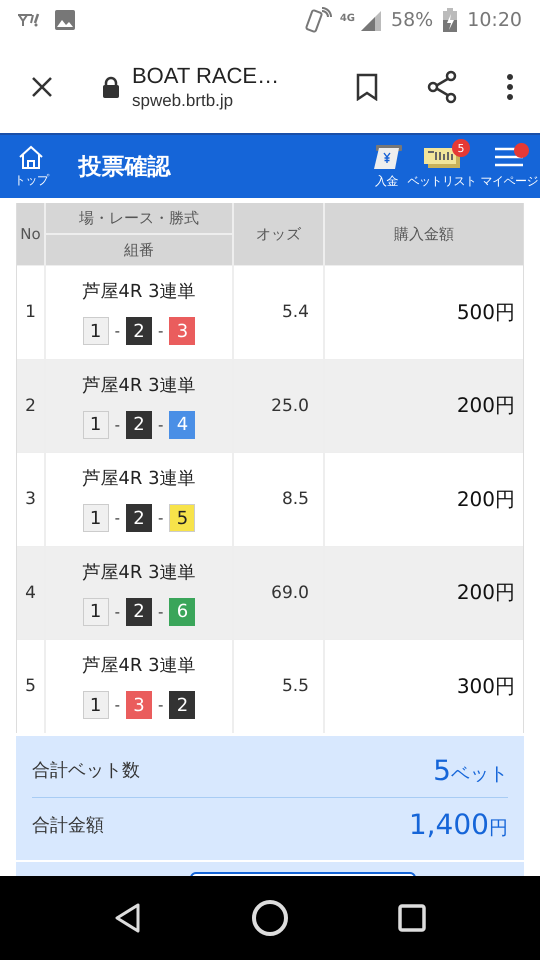 Image resolution: width=540 pixels, height=960 pixels. What do you see at coordinates (387, 166) in the screenshot?
I see `deposit-button: 入金` at bounding box center [387, 166].